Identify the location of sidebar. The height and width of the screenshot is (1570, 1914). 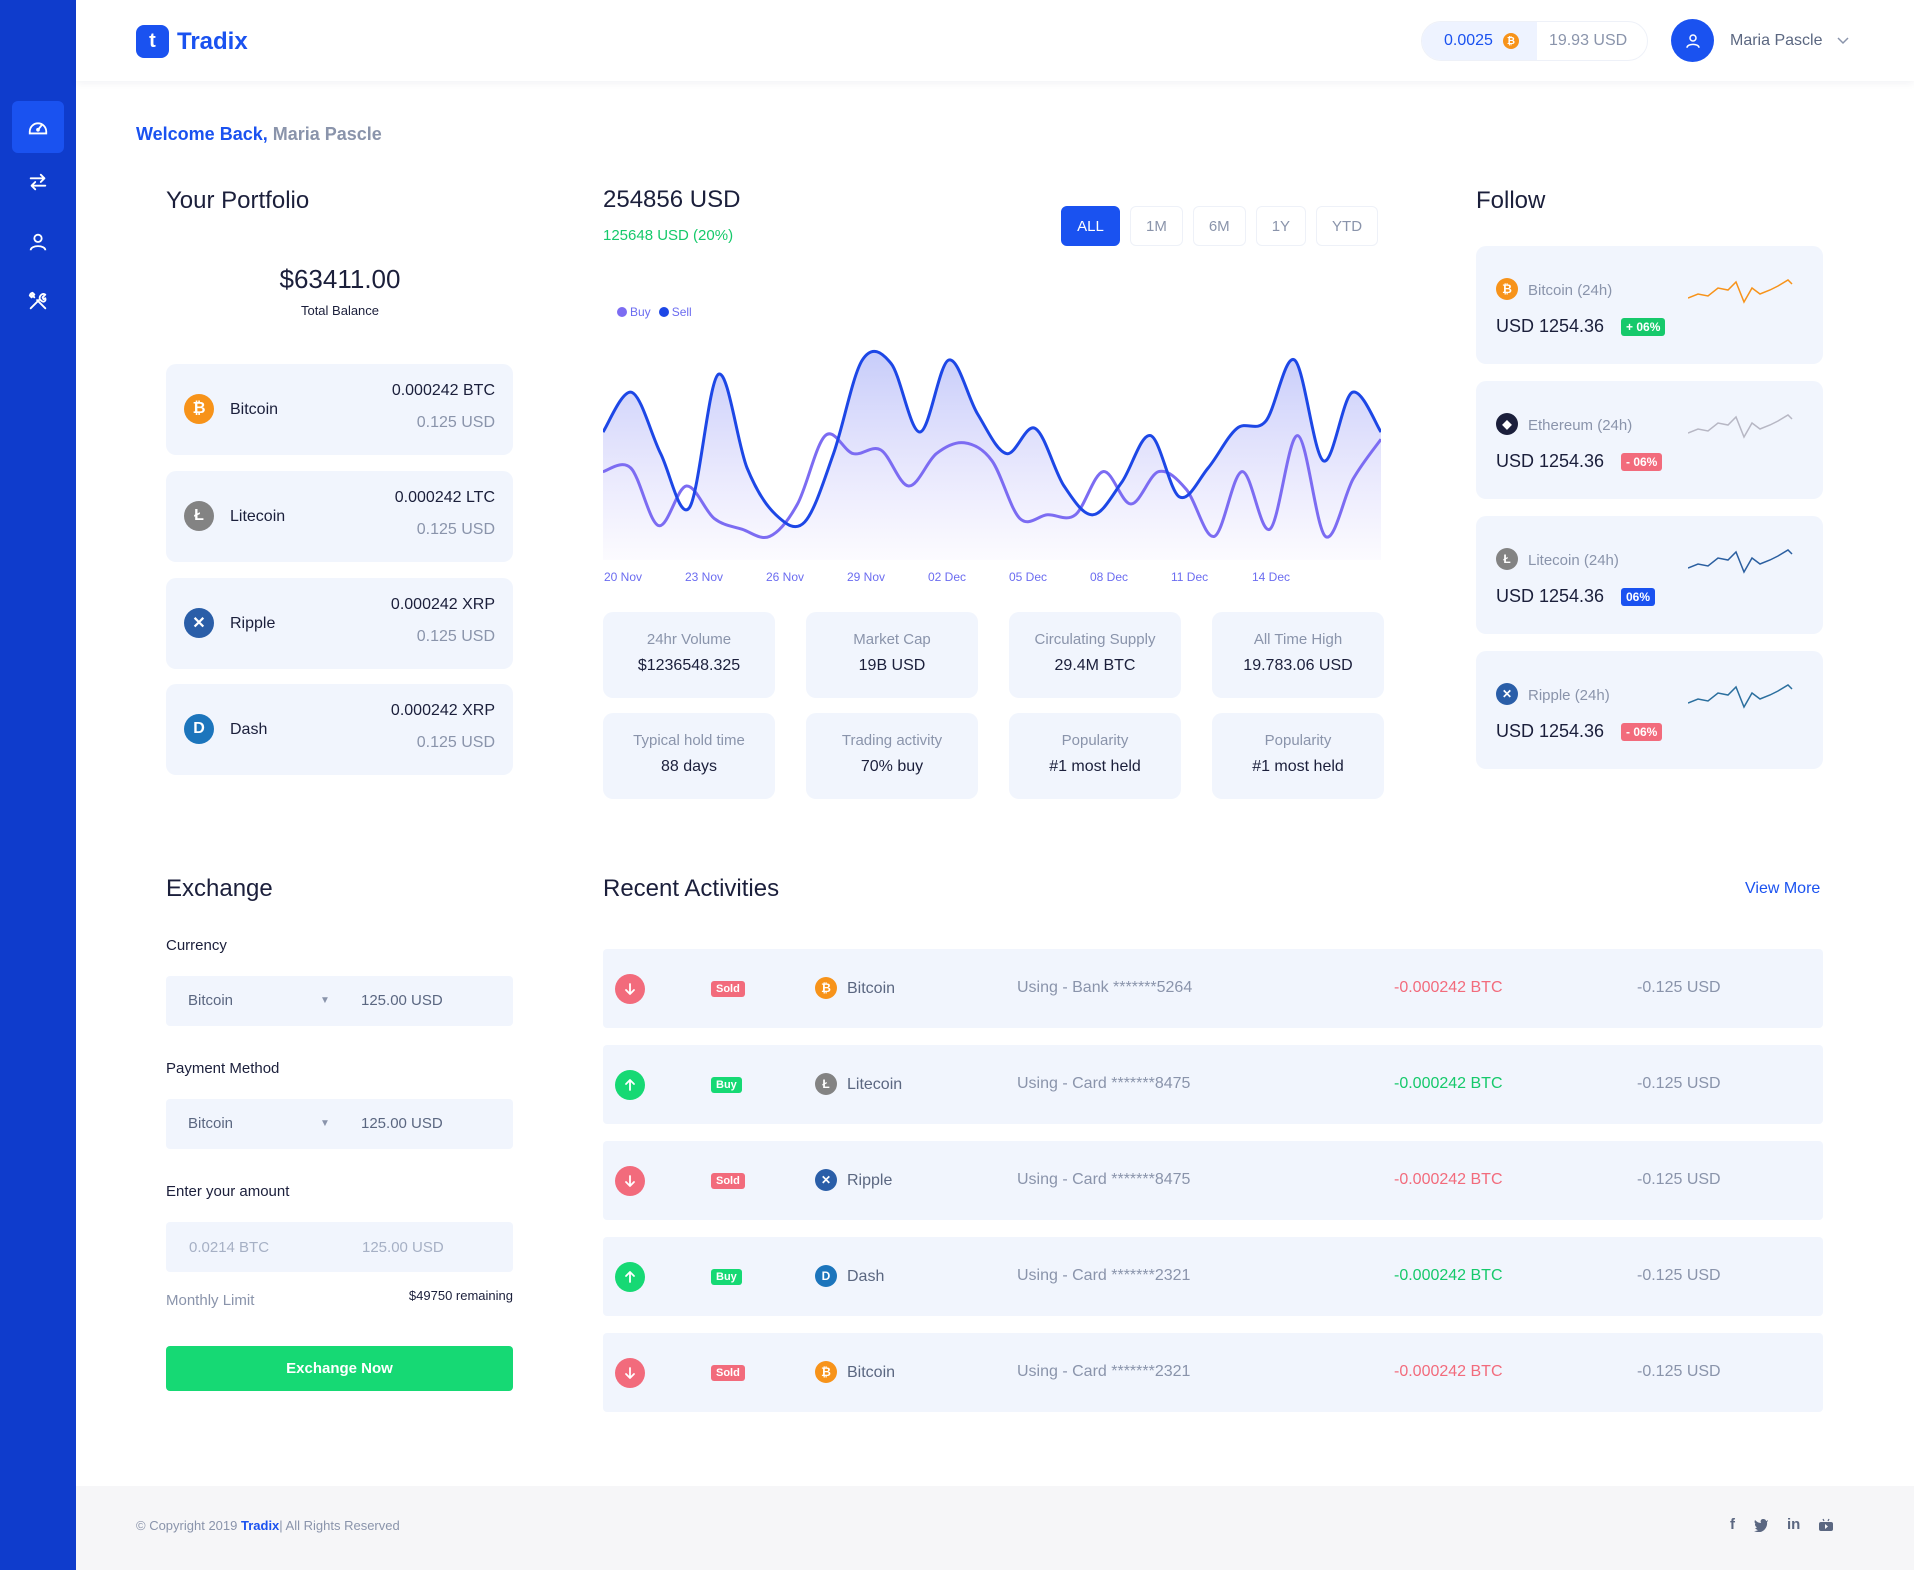
(38, 785).